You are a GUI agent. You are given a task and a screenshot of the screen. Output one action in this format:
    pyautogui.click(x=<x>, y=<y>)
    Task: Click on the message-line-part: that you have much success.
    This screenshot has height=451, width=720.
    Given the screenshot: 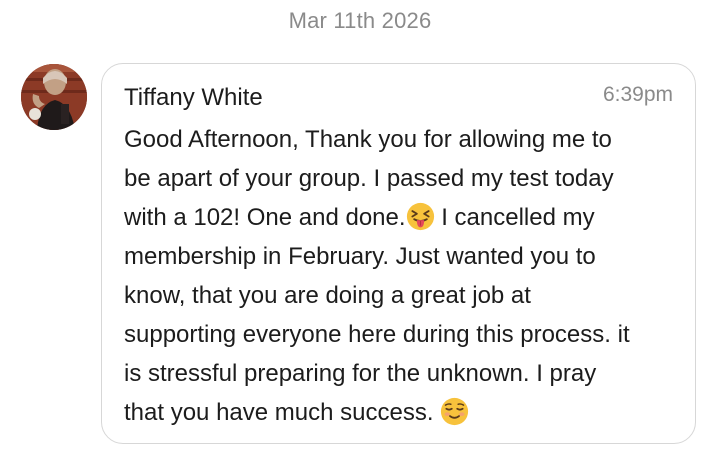 What is the action you would take?
    pyautogui.click(x=279, y=412)
    